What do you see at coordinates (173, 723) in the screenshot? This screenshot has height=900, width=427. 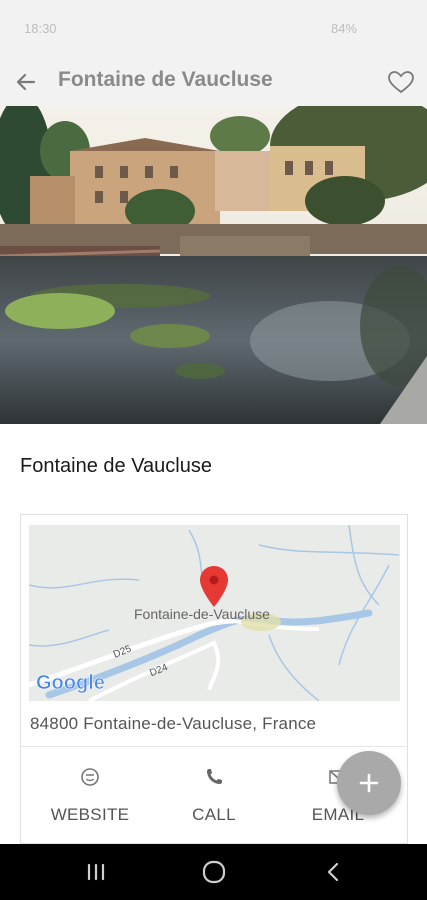 I see `address-text: 84800 Fontaine-de-Vaucluse, France` at bounding box center [173, 723].